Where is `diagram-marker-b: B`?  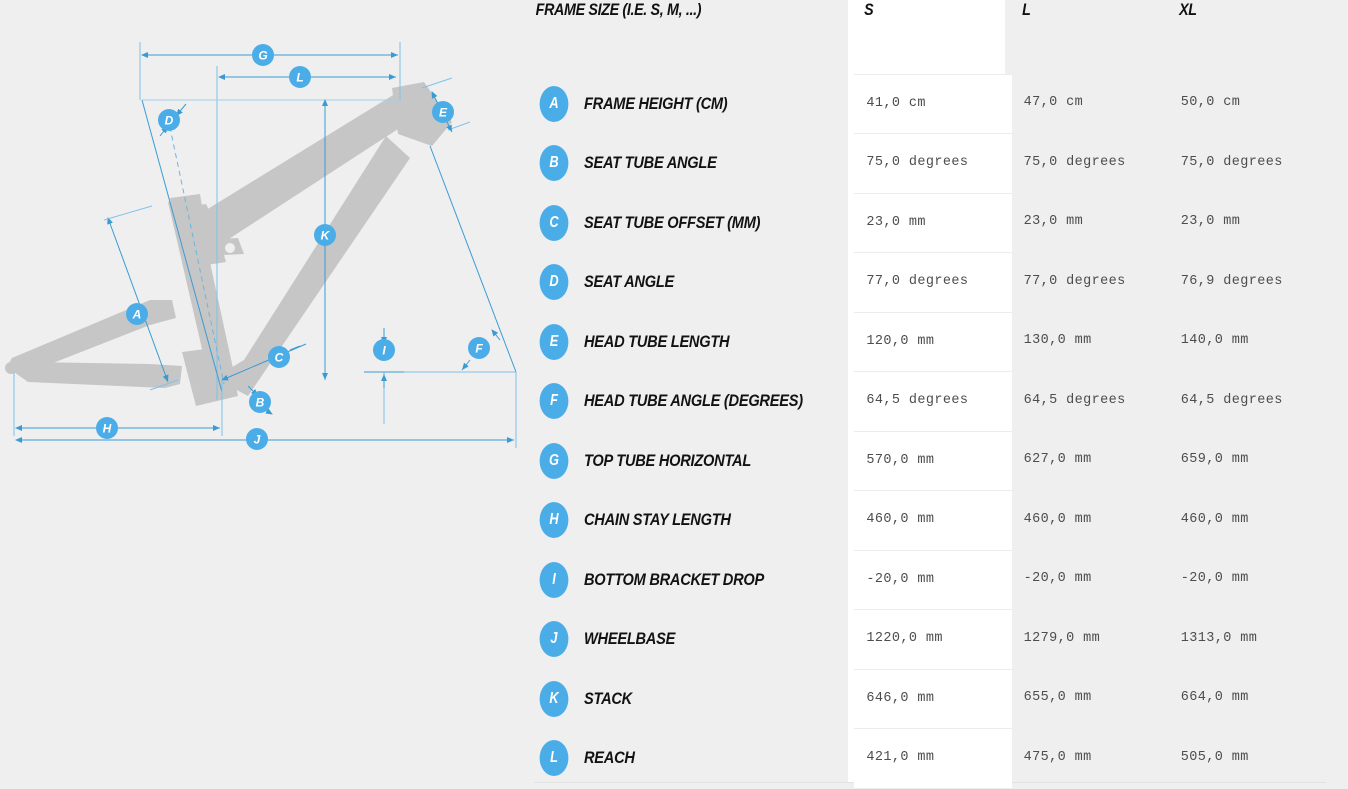 diagram-marker-b: B is located at coordinates (260, 402).